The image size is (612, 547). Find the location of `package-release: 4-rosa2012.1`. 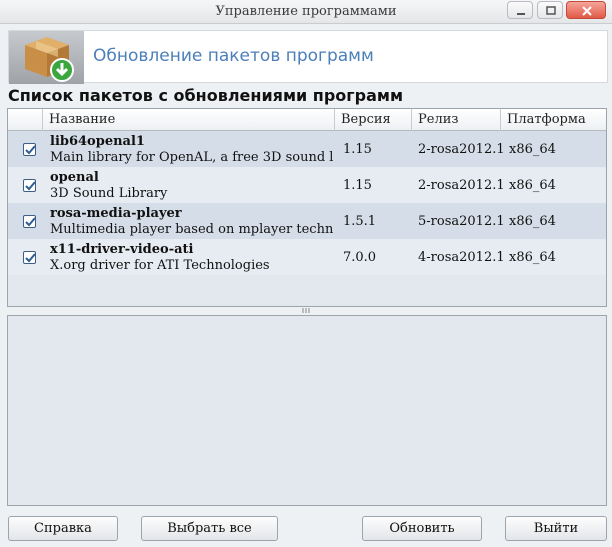

package-release: 4-rosa2012.1 is located at coordinates (461, 257).